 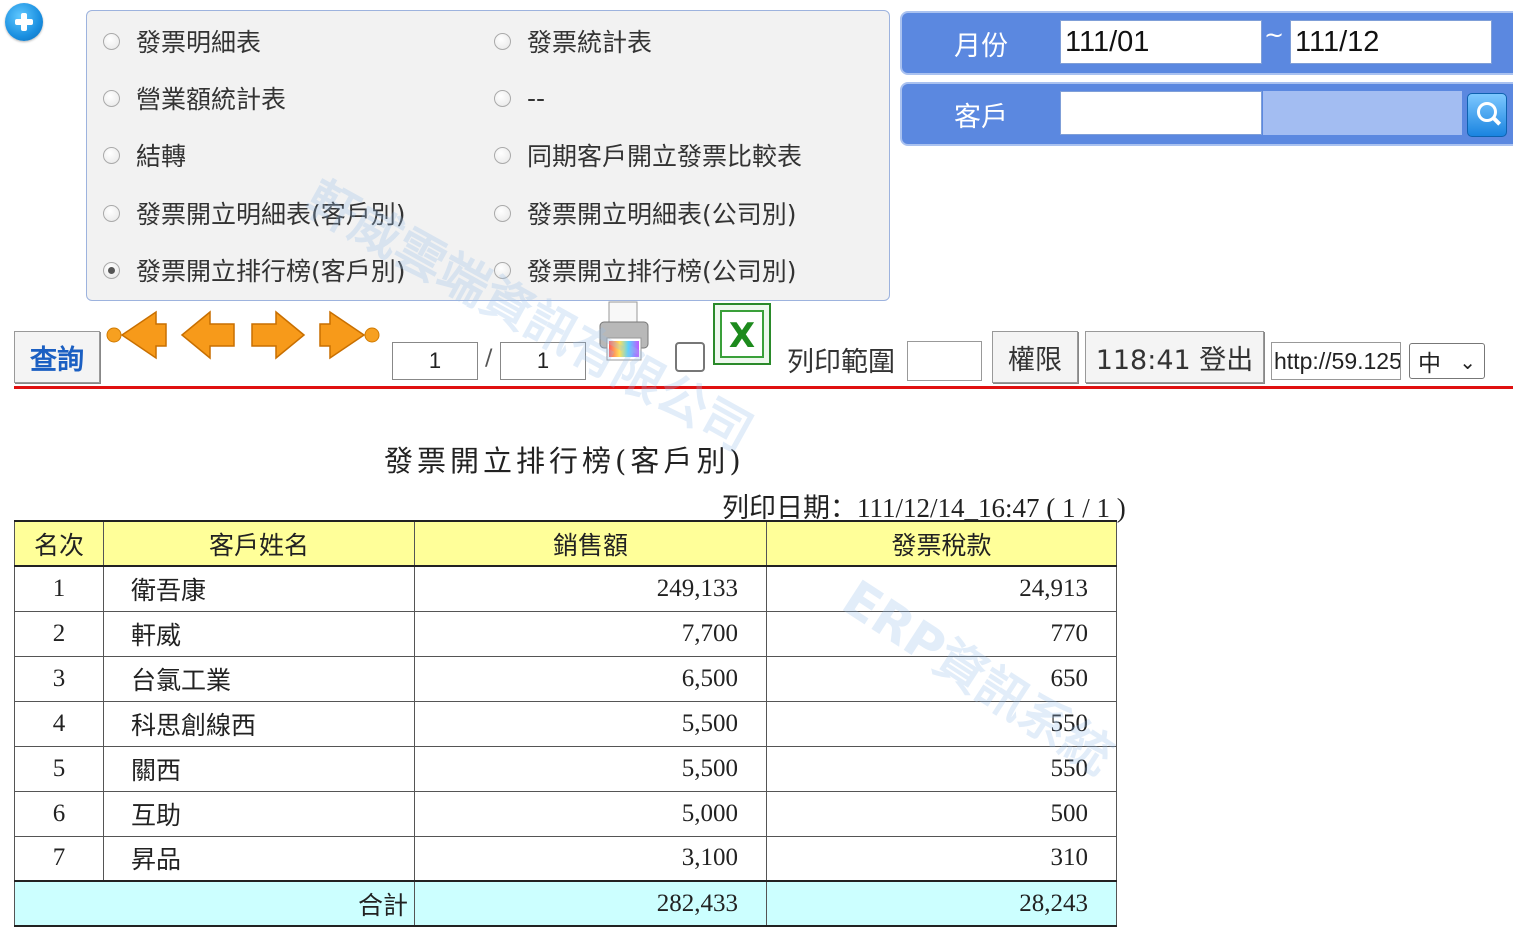 What do you see at coordinates (59, 858) in the screenshot?
I see `rank-cell: 7` at bounding box center [59, 858].